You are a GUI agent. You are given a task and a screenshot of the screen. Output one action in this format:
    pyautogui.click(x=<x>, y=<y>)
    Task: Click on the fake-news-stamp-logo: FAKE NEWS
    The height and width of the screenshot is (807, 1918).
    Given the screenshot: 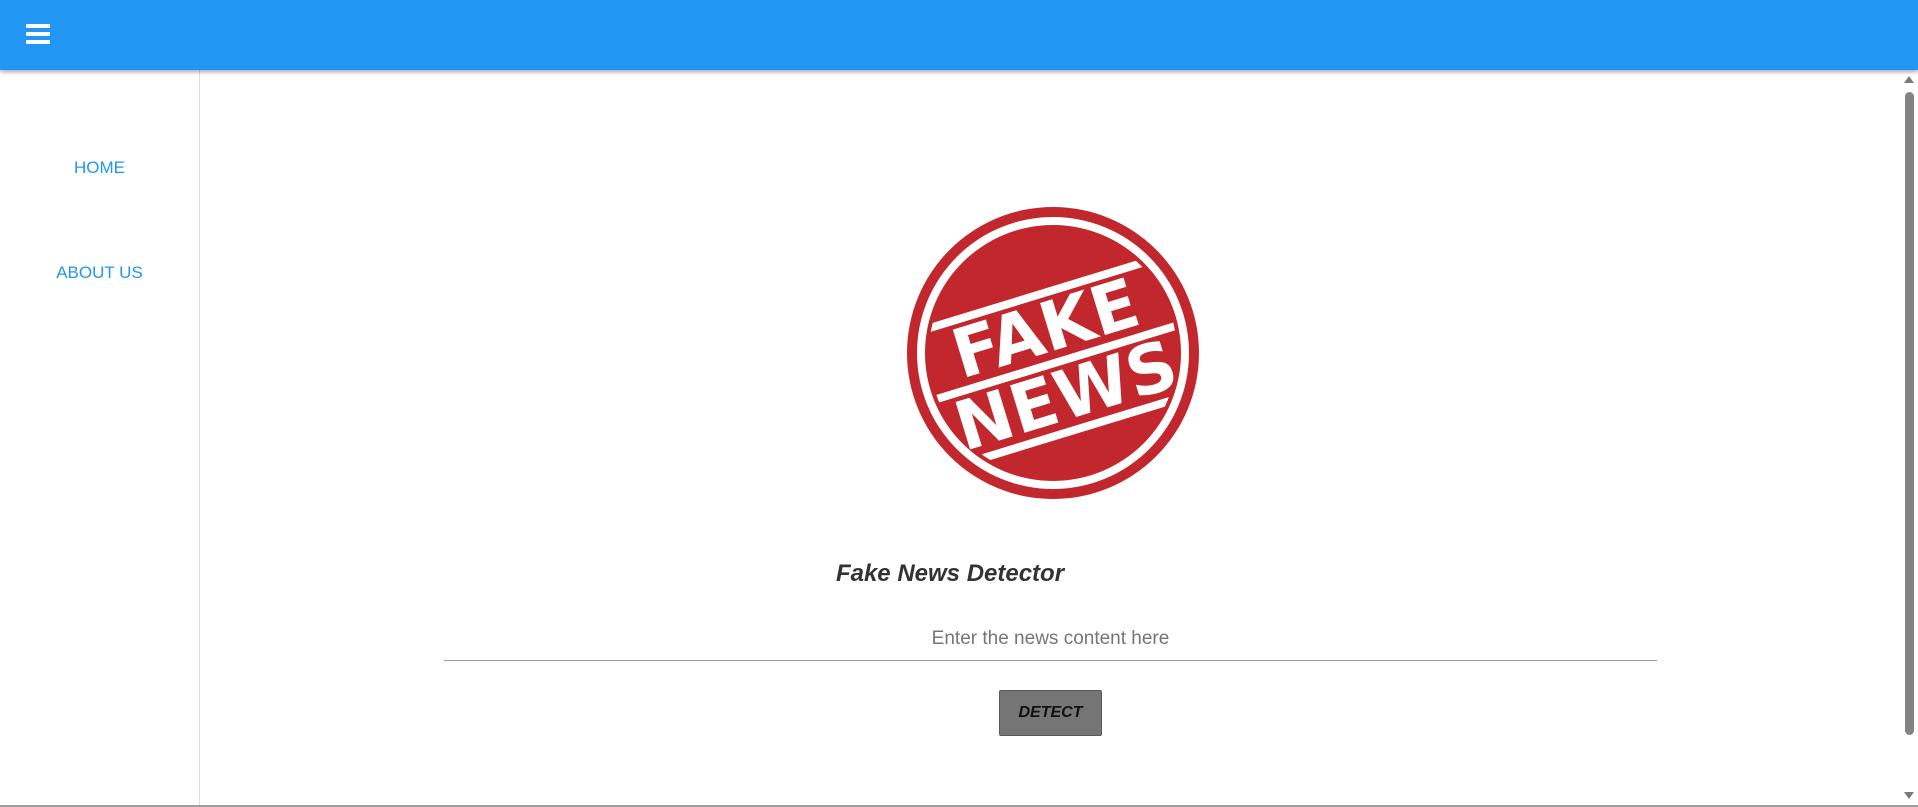 What is the action you would take?
    pyautogui.click(x=1053, y=353)
    